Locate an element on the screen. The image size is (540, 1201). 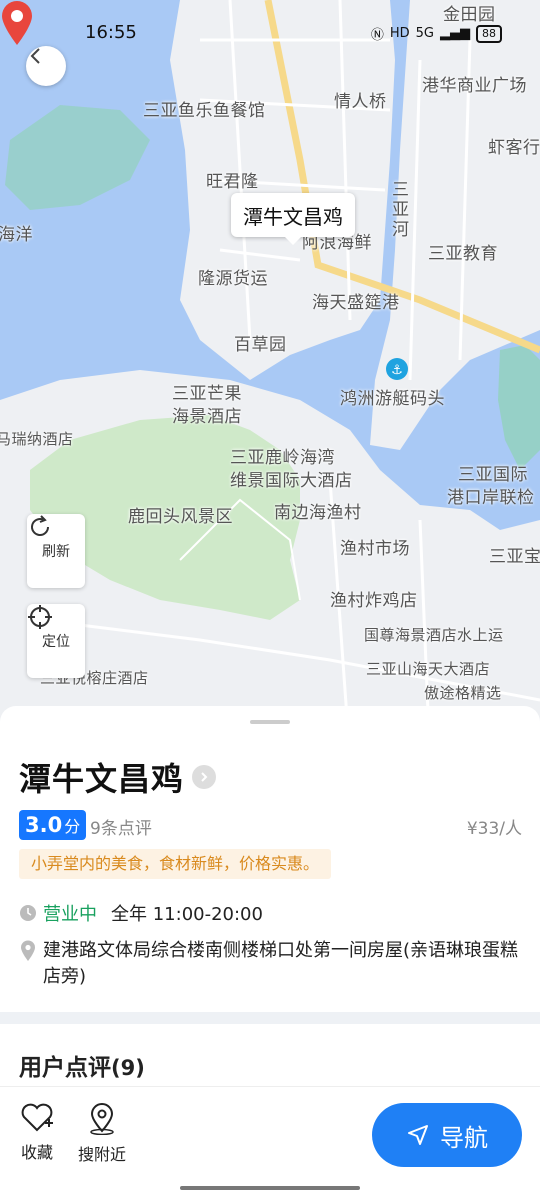
map-poi-callout: 潭牛文昌鸡 is located at coordinates (293, 219).